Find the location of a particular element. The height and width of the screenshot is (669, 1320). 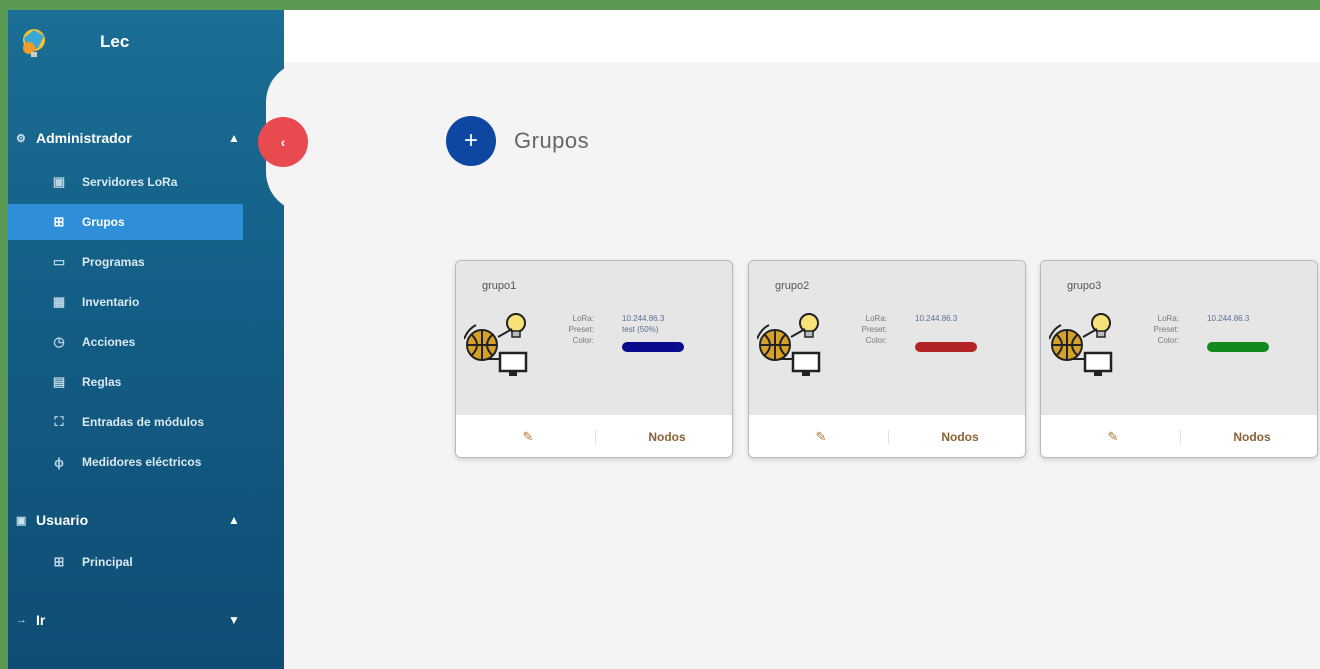

sidebar-item-principal: ⊞ Principal is located at coordinates (125, 562).